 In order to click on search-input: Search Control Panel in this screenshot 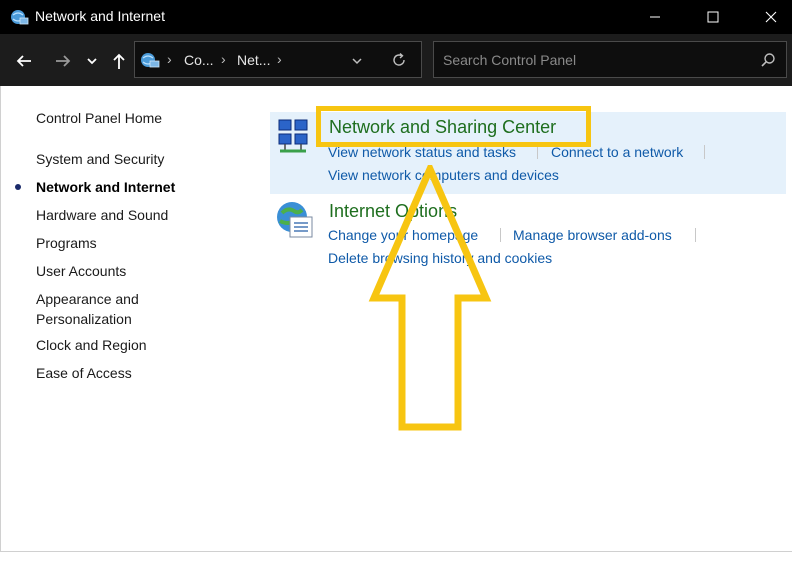, I will do `click(509, 60)`.